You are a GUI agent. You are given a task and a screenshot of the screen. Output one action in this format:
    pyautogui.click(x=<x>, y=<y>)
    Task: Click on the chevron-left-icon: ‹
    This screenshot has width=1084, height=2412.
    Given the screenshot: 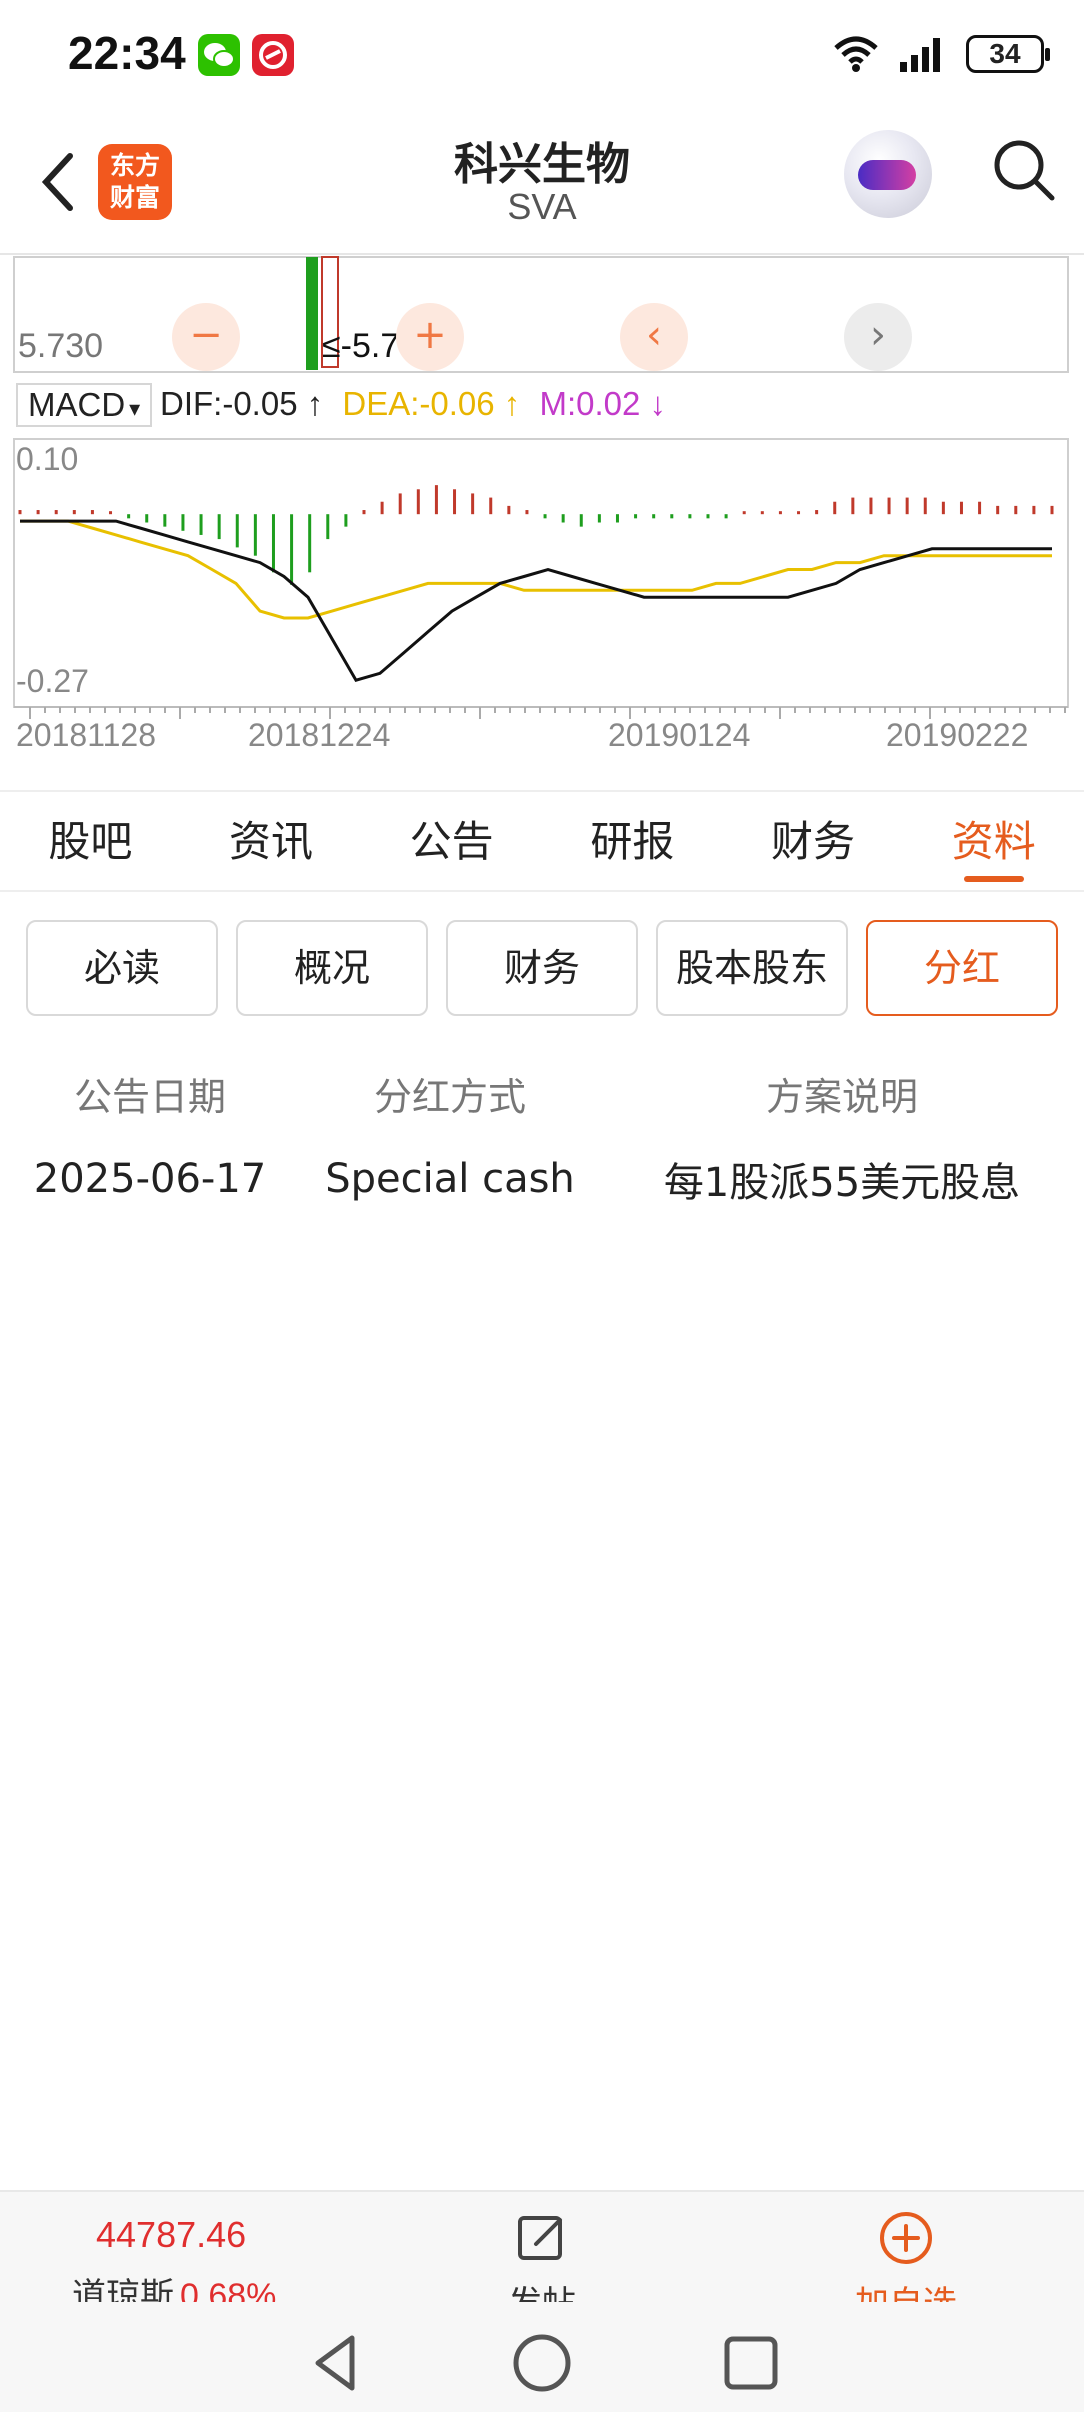 What is the action you would take?
    pyautogui.click(x=654, y=335)
    